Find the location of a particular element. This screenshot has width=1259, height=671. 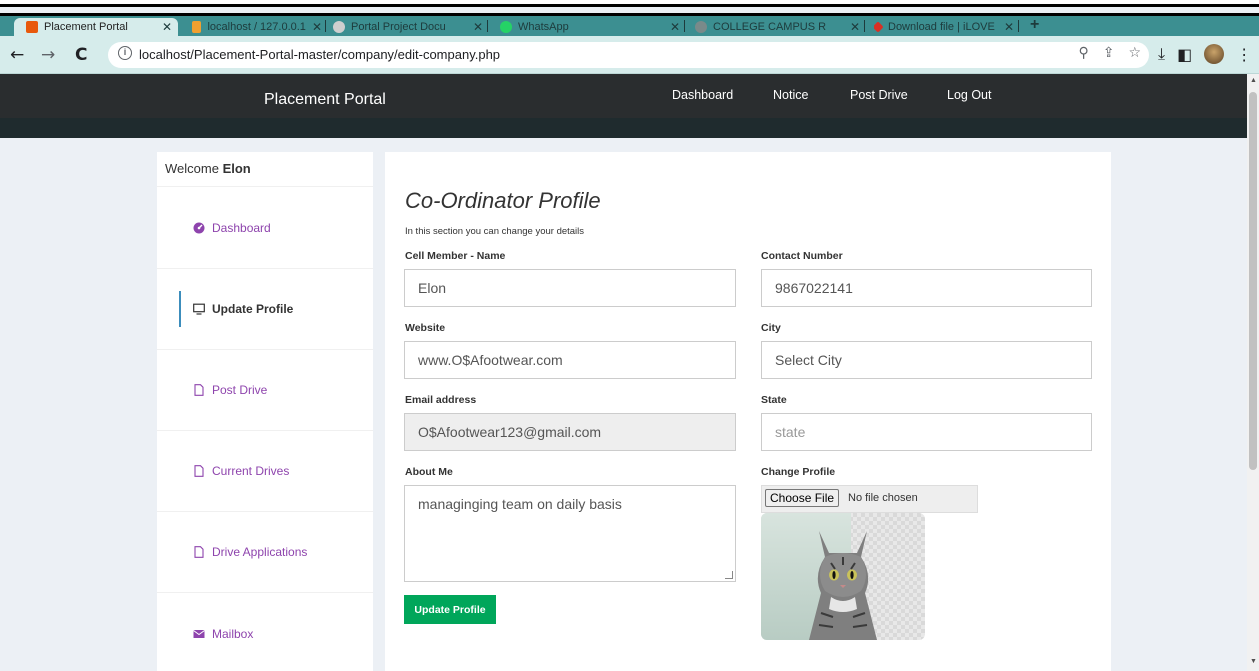

bookmark-star-icon: ☆ is located at coordinates (1134, 53).